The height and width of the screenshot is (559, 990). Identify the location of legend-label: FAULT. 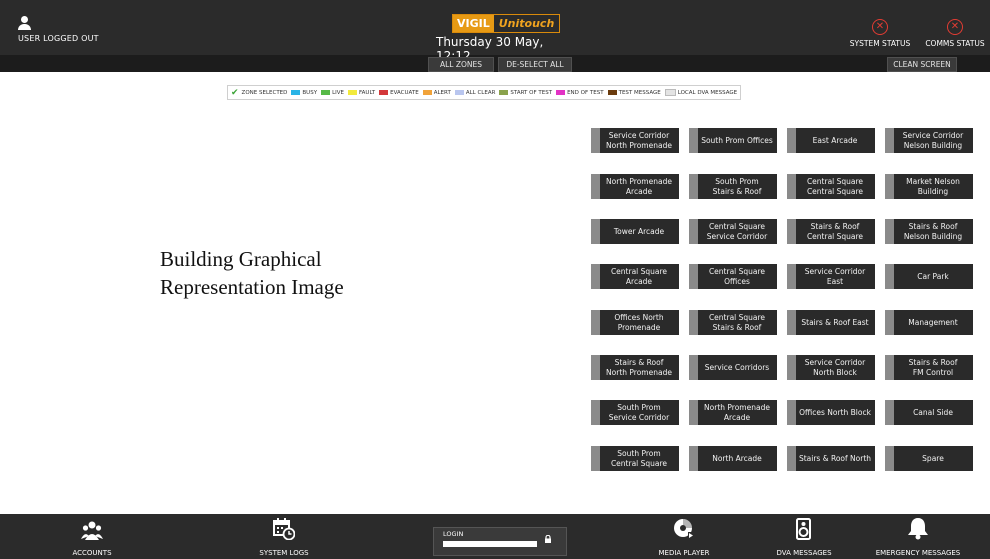
(367, 92).